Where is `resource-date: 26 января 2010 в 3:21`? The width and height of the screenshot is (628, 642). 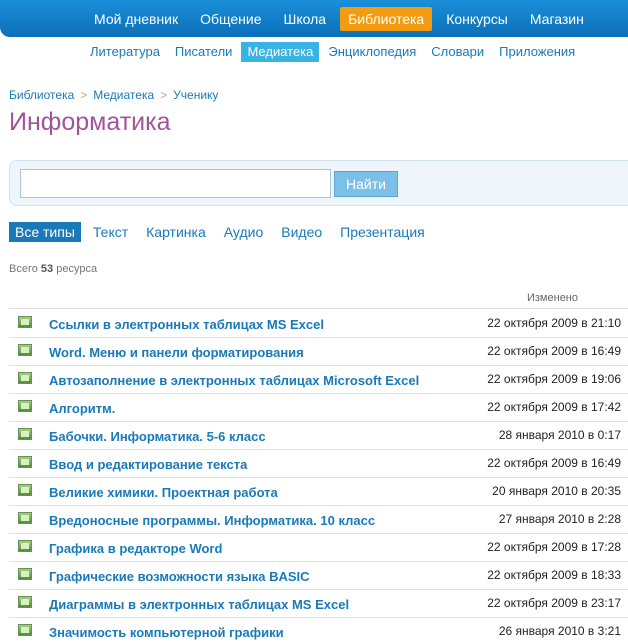 resource-date: 26 января 2010 в 3:21 is located at coordinates (559, 631).